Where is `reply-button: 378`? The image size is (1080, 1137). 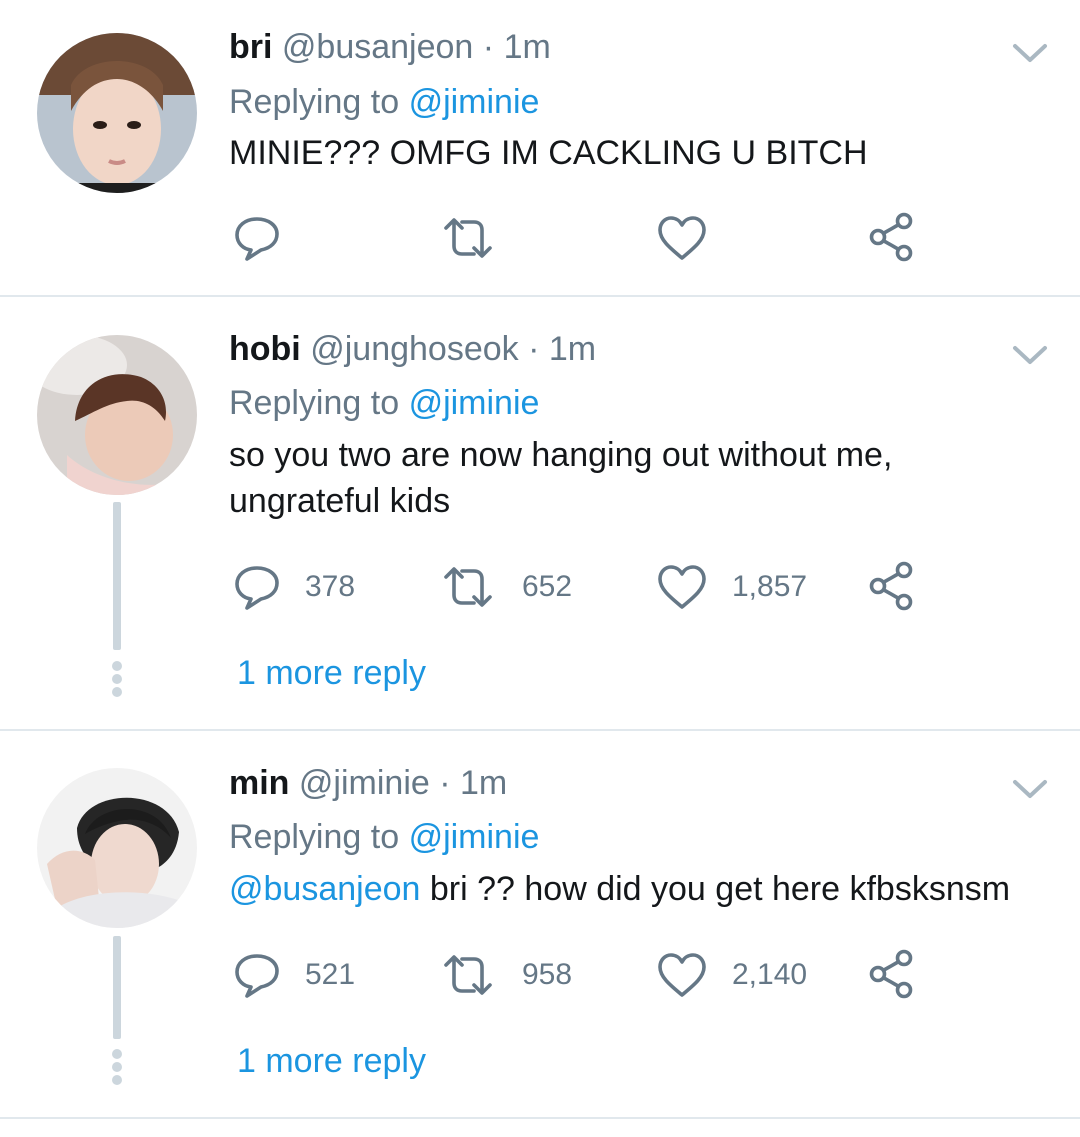
reply-button: 378 is located at coordinates (294, 587).